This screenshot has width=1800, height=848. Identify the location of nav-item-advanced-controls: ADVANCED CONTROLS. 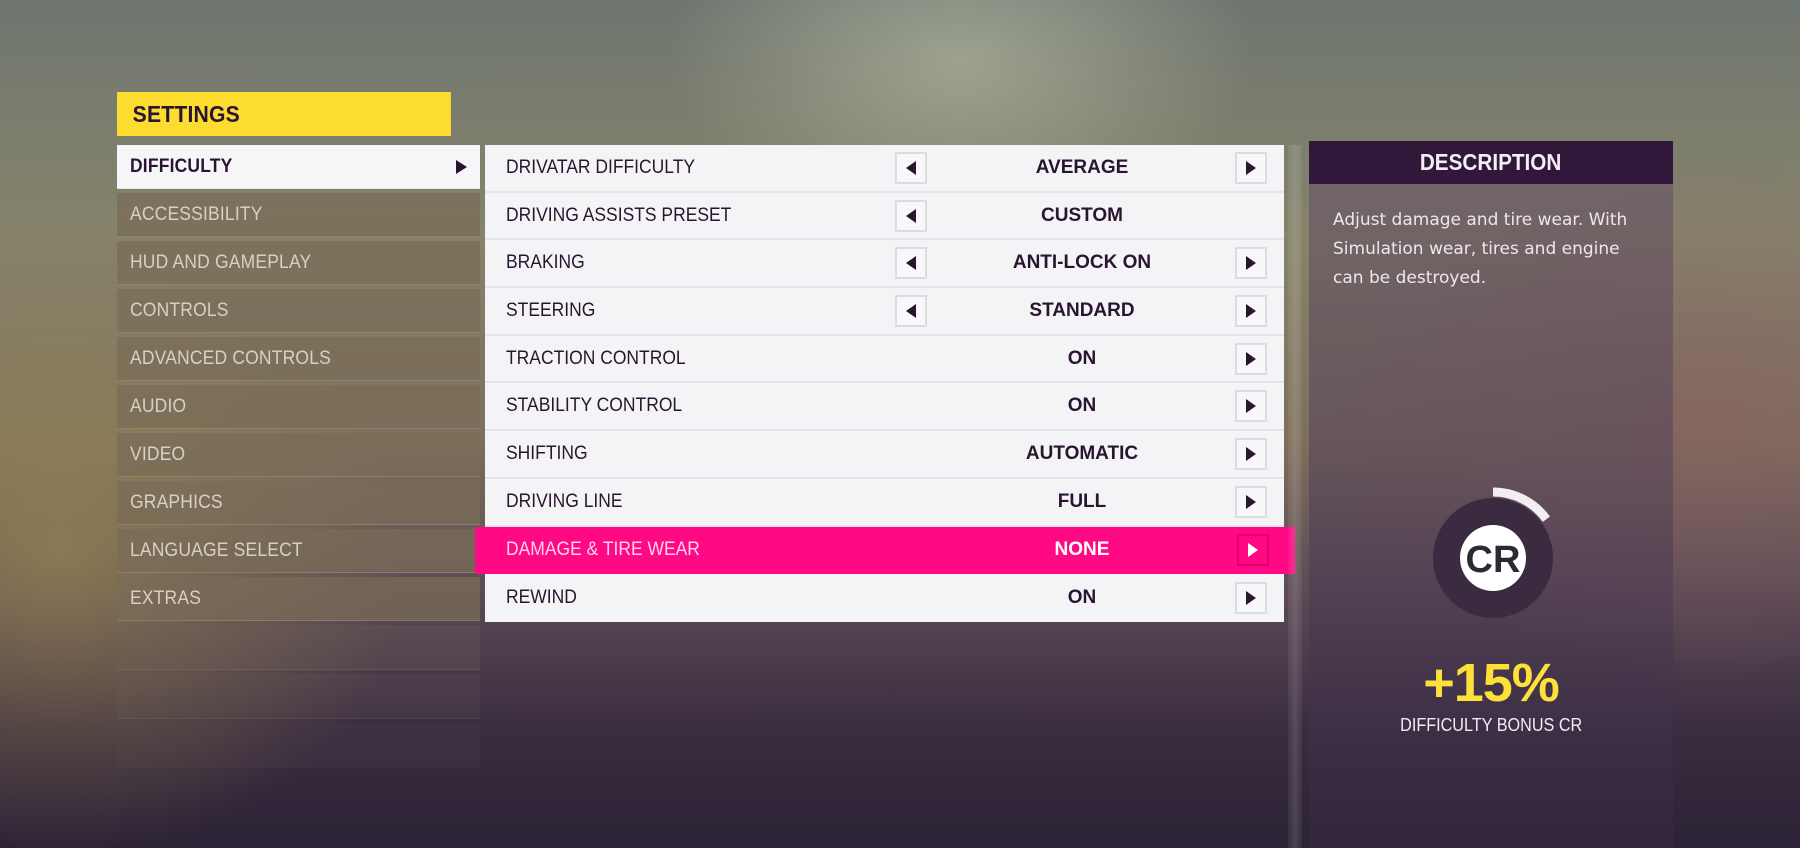
(298, 359).